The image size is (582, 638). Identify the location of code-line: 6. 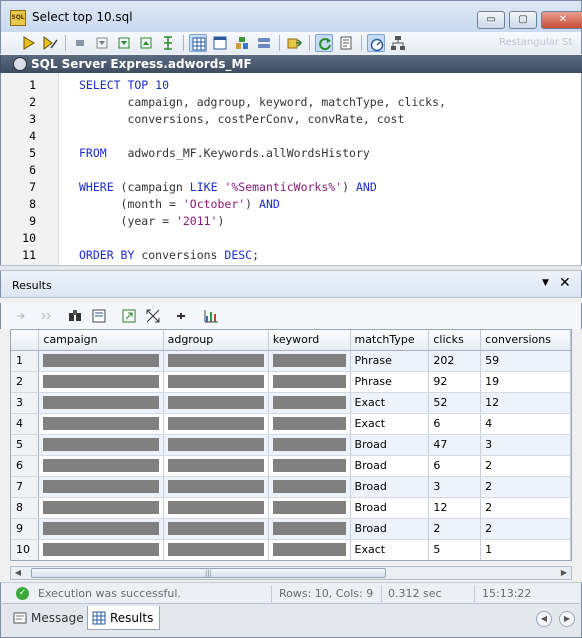
(291, 170).